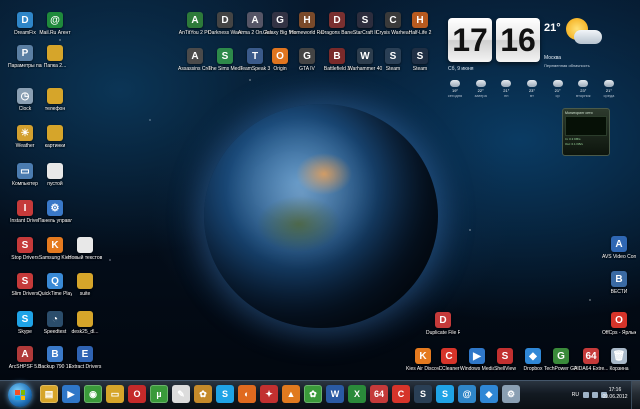 This screenshot has width=640, height=409. What do you see at coordinates (619, 244) in the screenshot?
I see `app-icon: A` at bounding box center [619, 244].